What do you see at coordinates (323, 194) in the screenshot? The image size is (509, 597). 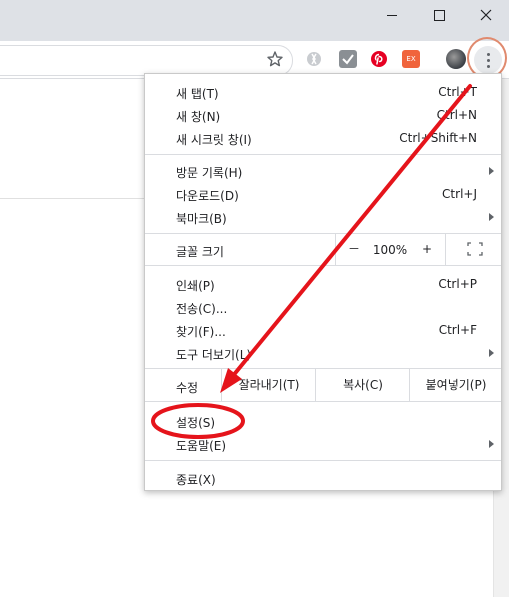 I see `menu-item-downloads: 다운로드(D) Ctrl+J` at bounding box center [323, 194].